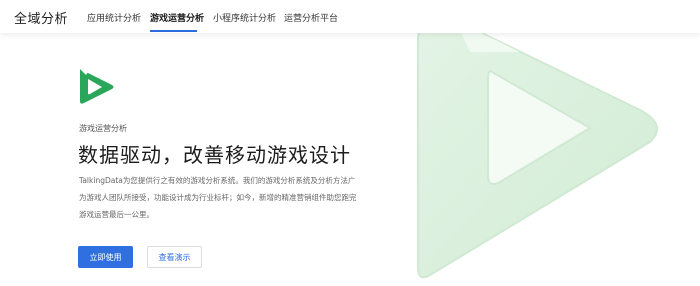  I want to click on nav-item-app-analytics: 应用统计分析, so click(114, 17).